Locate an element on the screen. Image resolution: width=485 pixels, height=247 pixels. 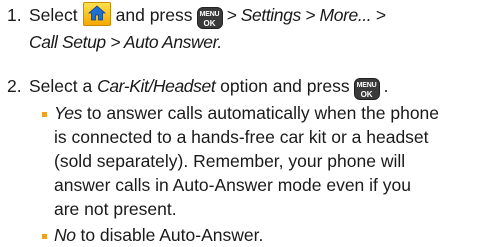
step-number: 1. is located at coordinates (14, 15).